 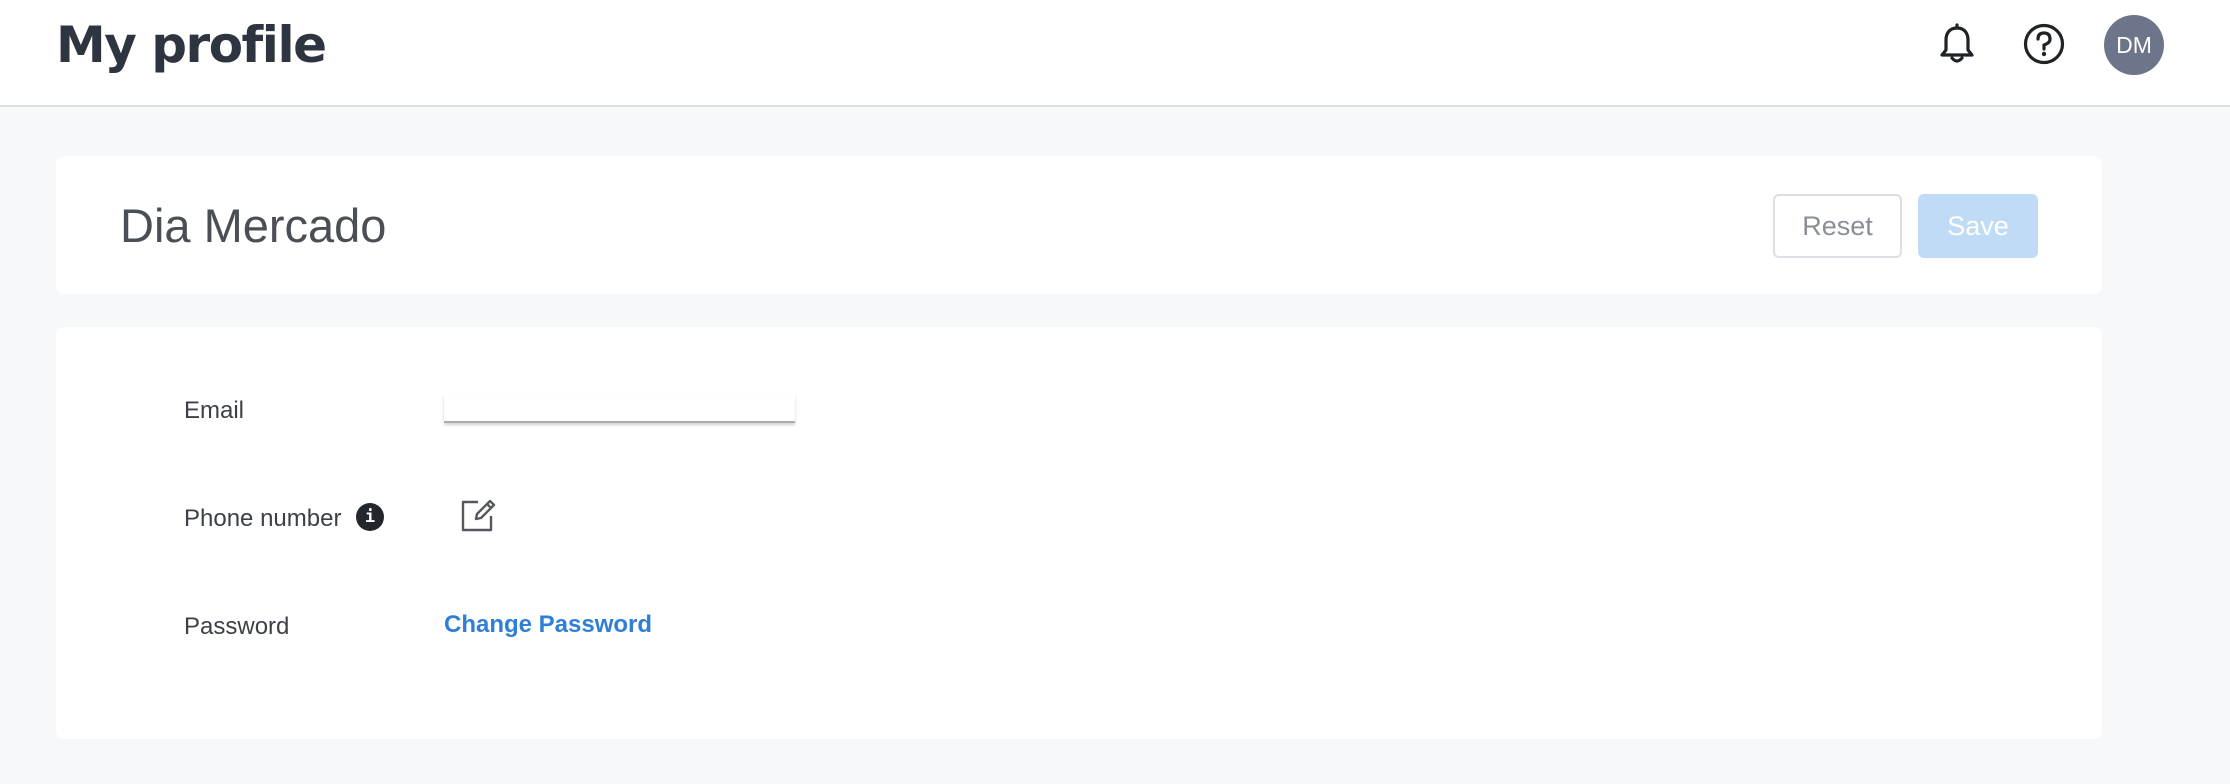 What do you see at coordinates (619, 409) in the screenshot?
I see `email-field` at bounding box center [619, 409].